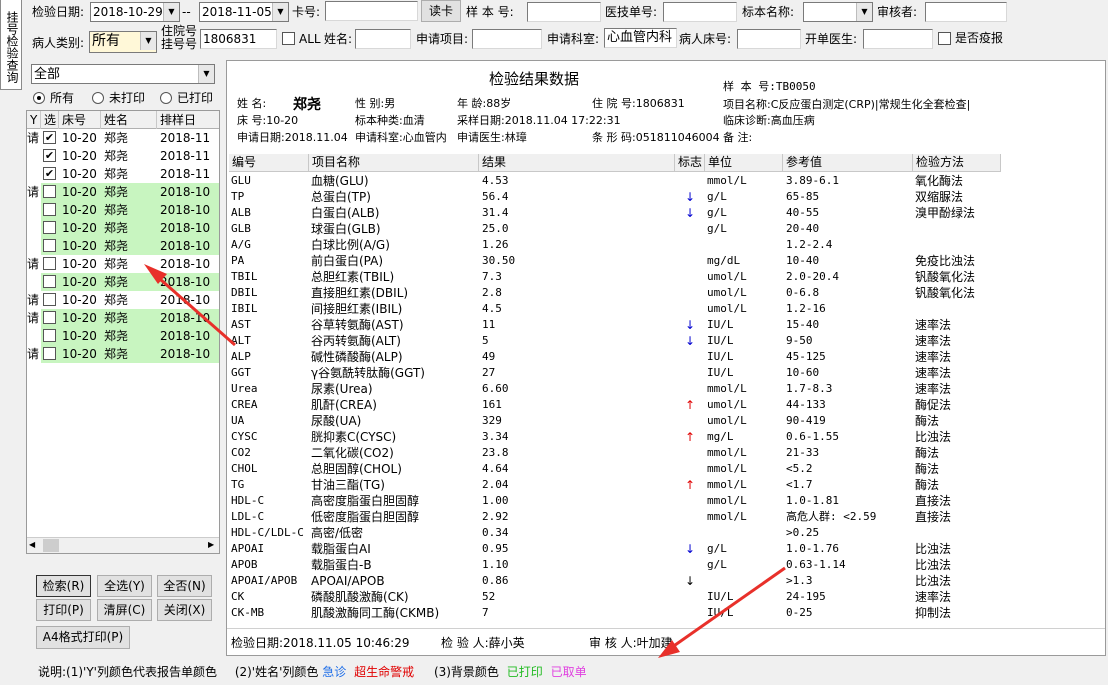 The width and height of the screenshot is (1108, 685). What do you see at coordinates (744, 163) in the screenshot?
I see `col-unit: 单位` at bounding box center [744, 163].